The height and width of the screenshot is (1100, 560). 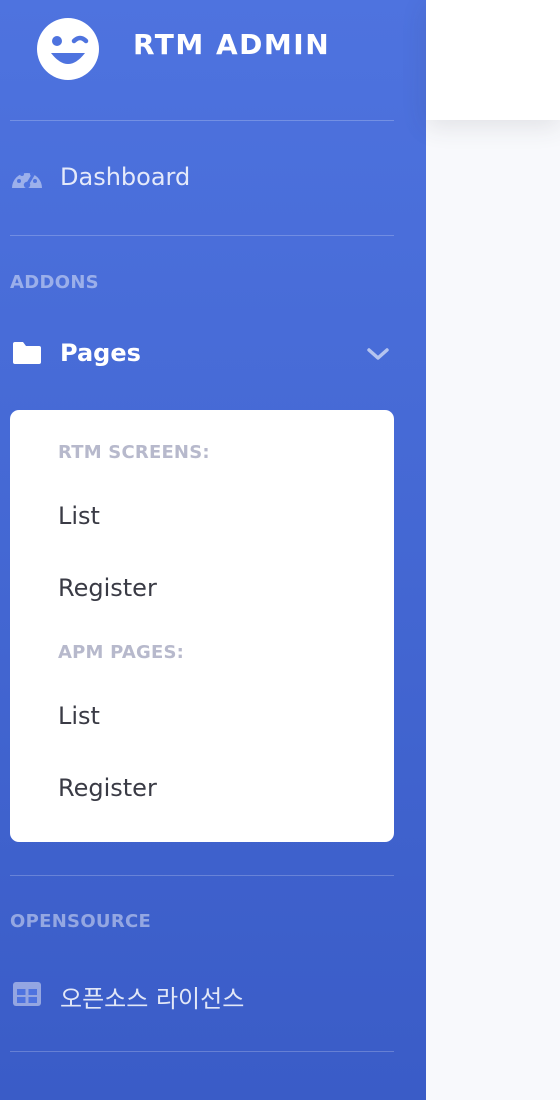 What do you see at coordinates (121, 652) in the screenshot?
I see `collapse-header-apm-pages: APM PAGES:` at bounding box center [121, 652].